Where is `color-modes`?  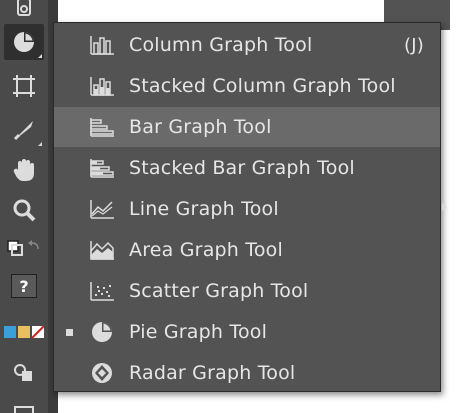 color-modes is located at coordinates (24, 332).